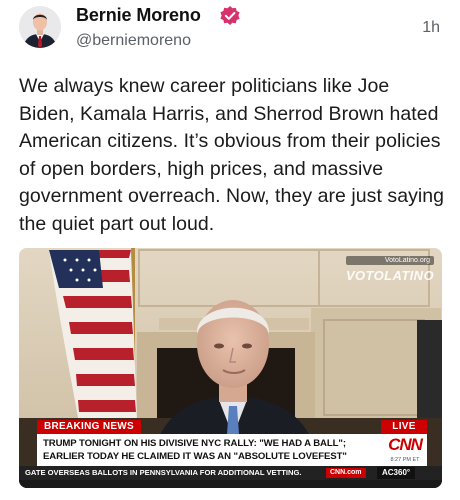 This screenshot has height=500, width=460. I want to click on breaking-news-label: BREAKING NEWS, so click(89, 427).